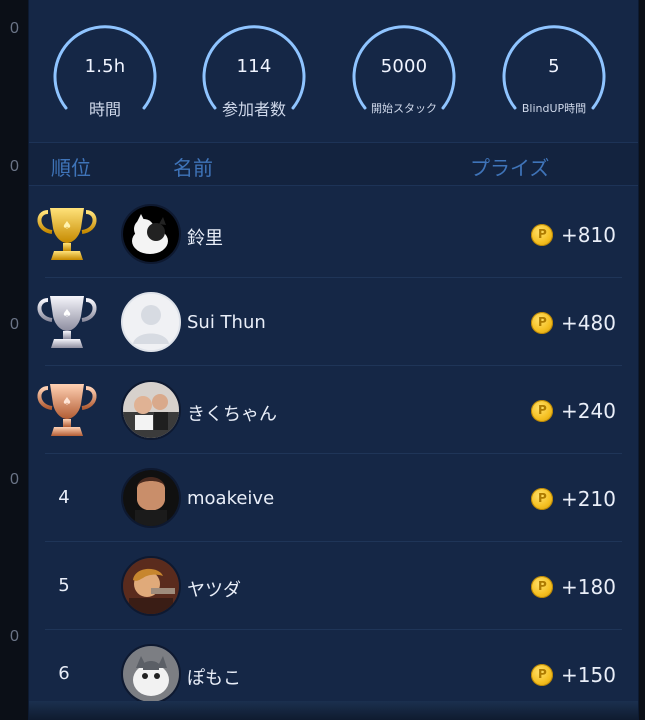 This screenshot has width=645, height=720. What do you see at coordinates (67, 235) in the screenshot?
I see `gold-trophy-icon: ♠` at bounding box center [67, 235].